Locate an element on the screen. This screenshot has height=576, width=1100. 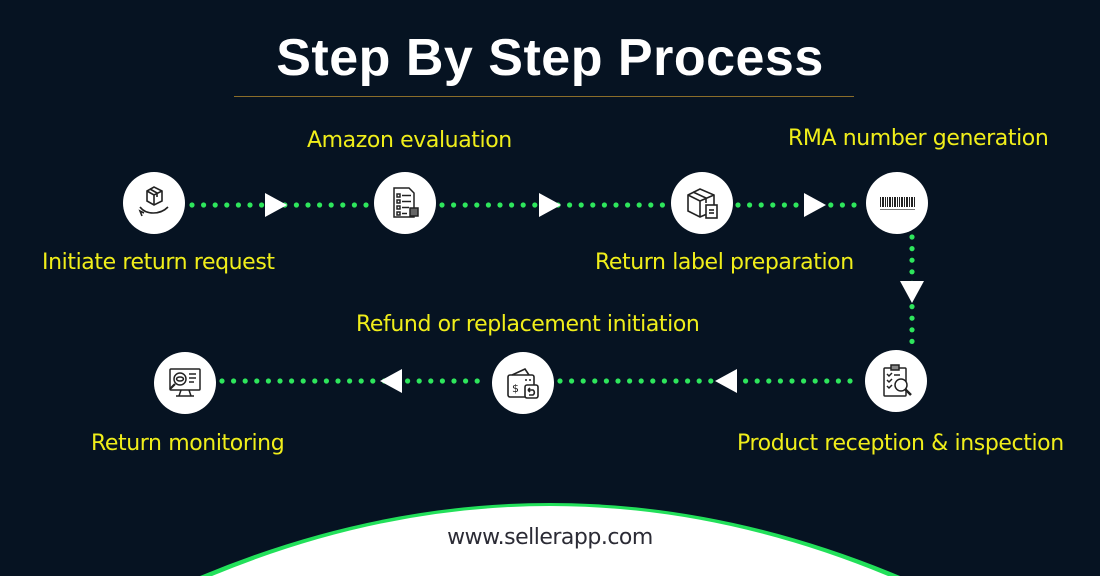
footer-website: www.sellerapp.com is located at coordinates (550, 537).